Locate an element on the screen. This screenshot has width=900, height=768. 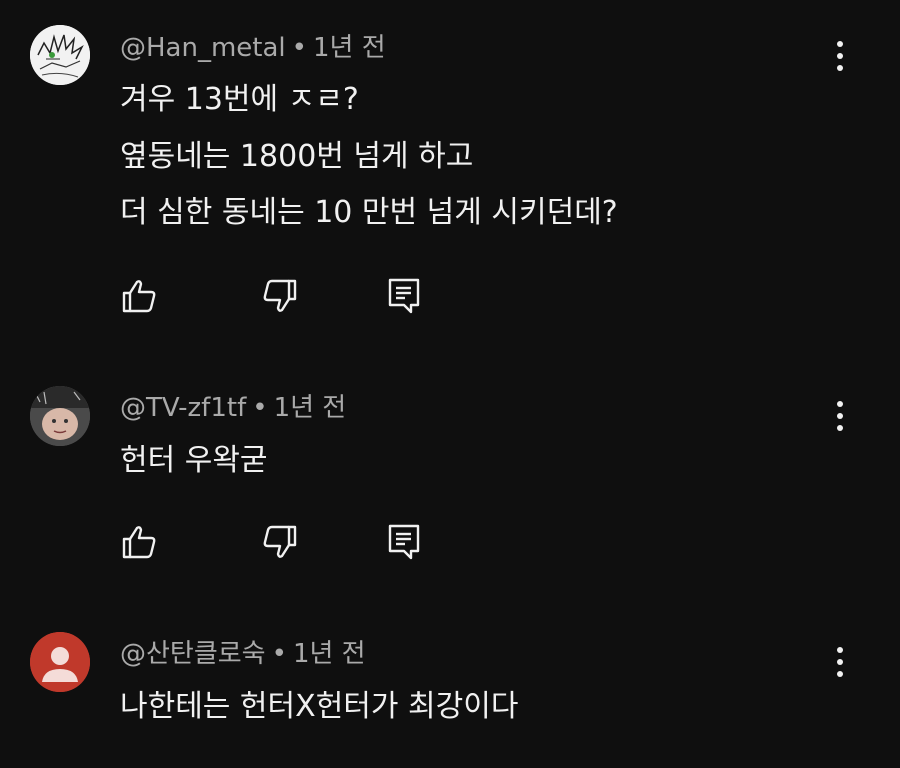
sketch-avatar-icon is located at coordinates (60, 55).